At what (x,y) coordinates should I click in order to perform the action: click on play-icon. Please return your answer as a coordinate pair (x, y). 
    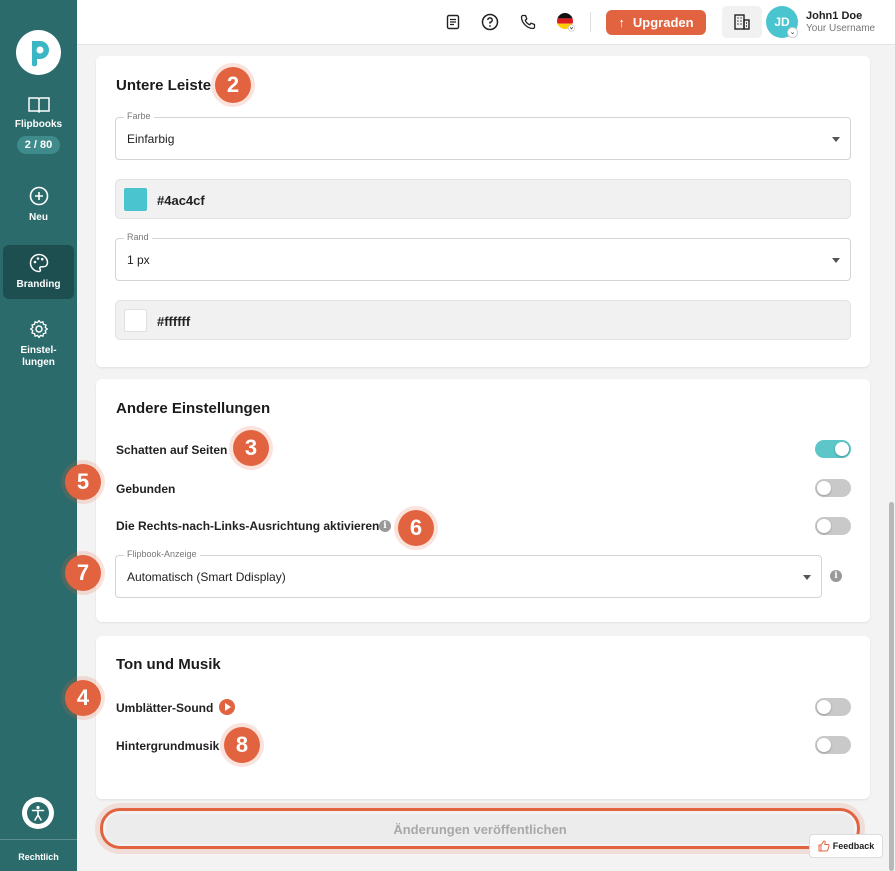
    Looking at the image, I should click on (227, 707).